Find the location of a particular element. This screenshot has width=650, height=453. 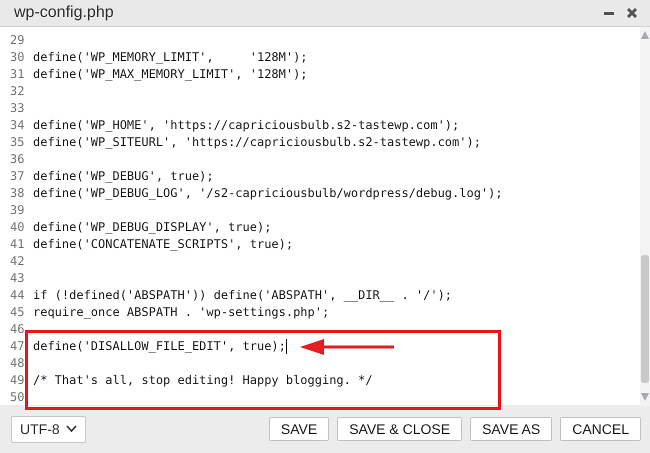

code-line: define('WP_MAX_MEMORY_LIMIT', '128M'); is located at coordinates (170, 74).